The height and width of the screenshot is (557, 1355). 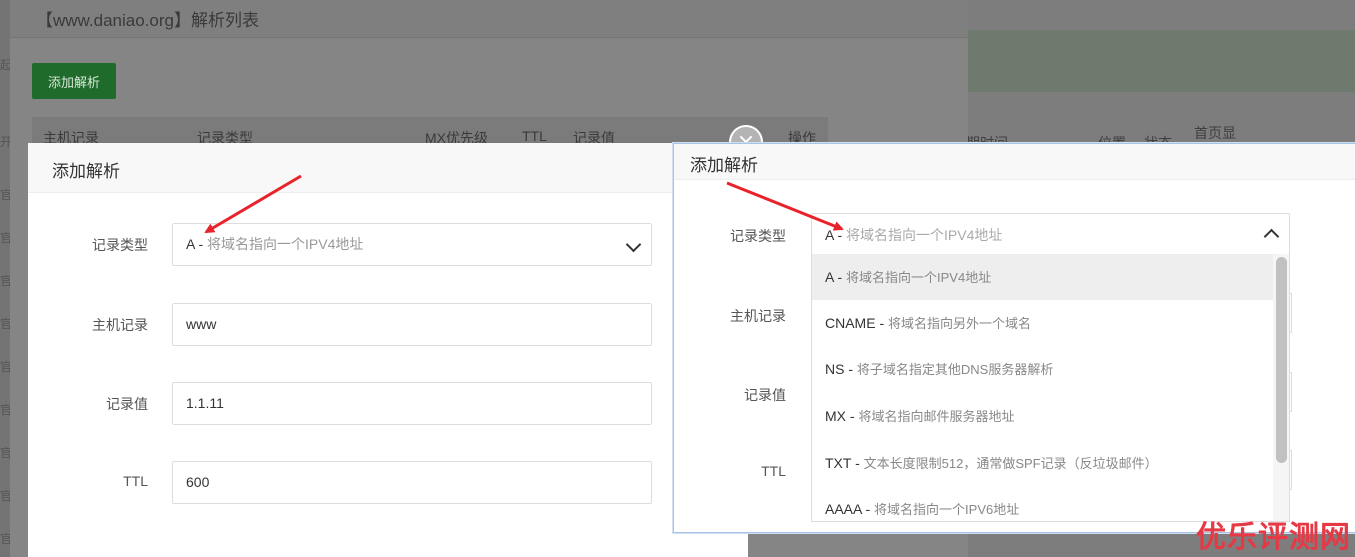 I want to click on annotation-arrows, so click(x=524, y=204).